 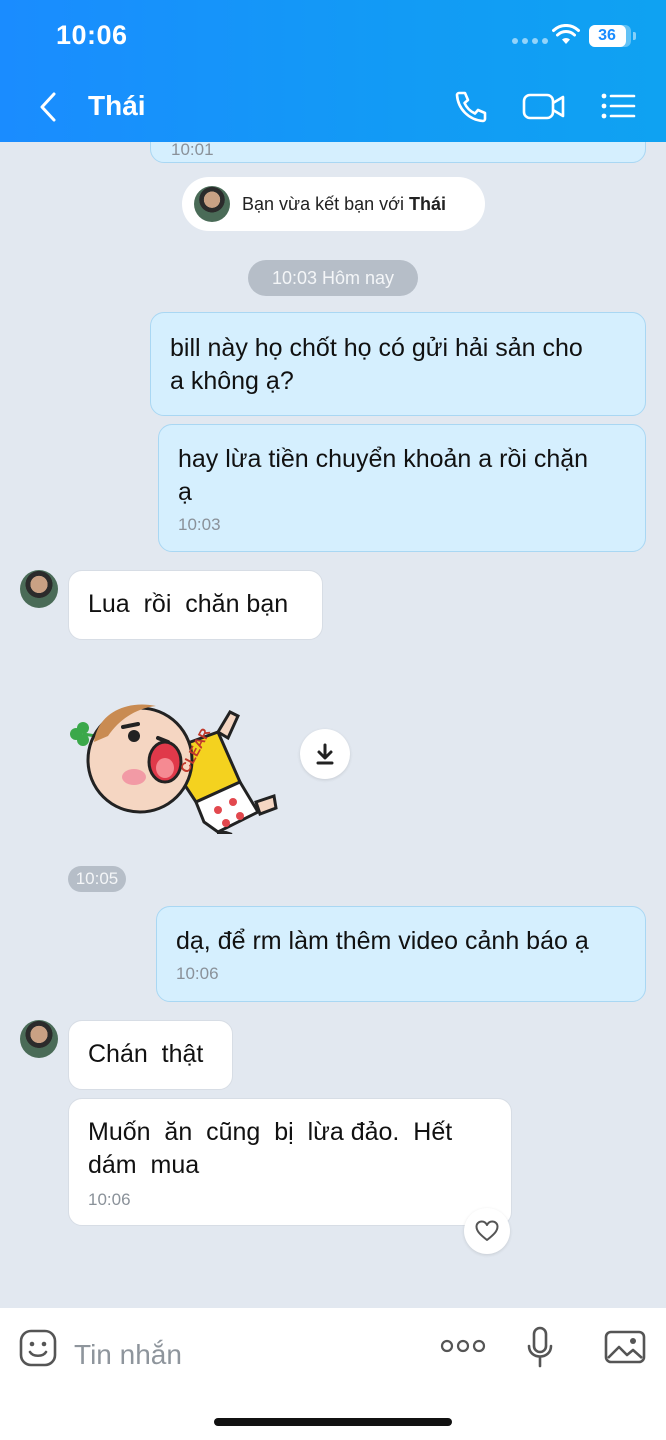 What do you see at coordinates (244, 1355) in the screenshot?
I see `message-input` at bounding box center [244, 1355].